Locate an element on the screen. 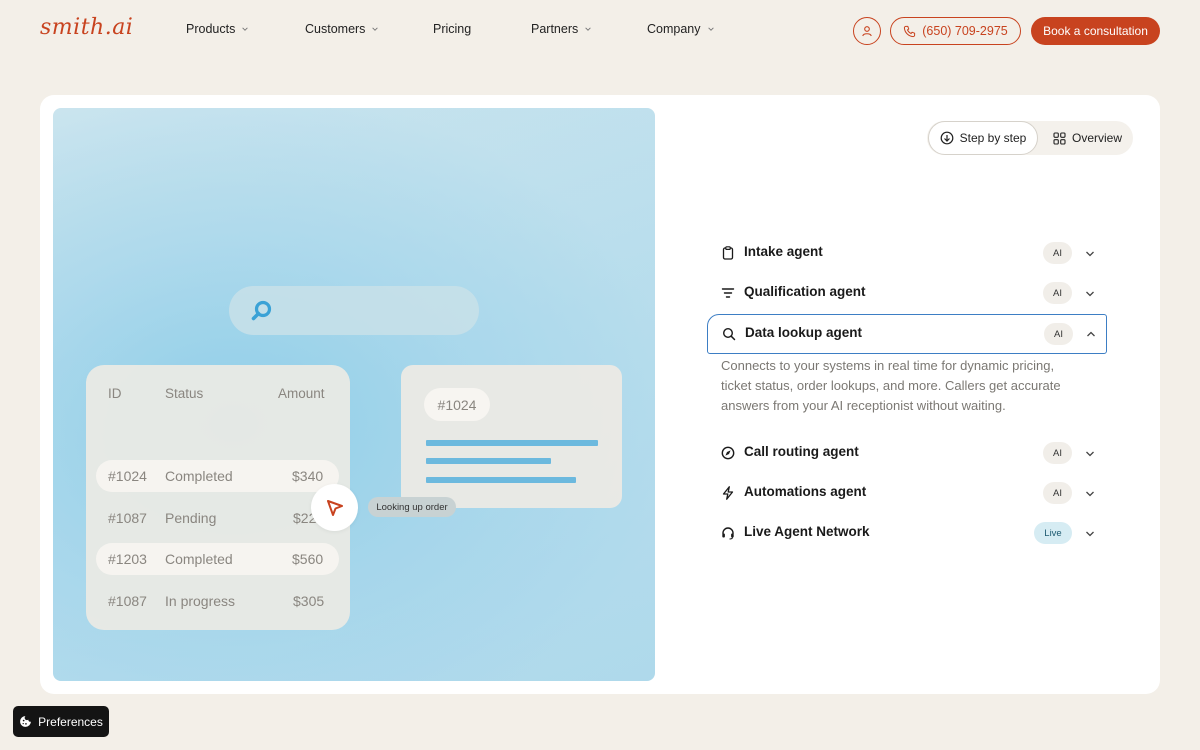 The width and height of the screenshot is (1200, 750). arrow-down-circle-icon is located at coordinates (947, 138).